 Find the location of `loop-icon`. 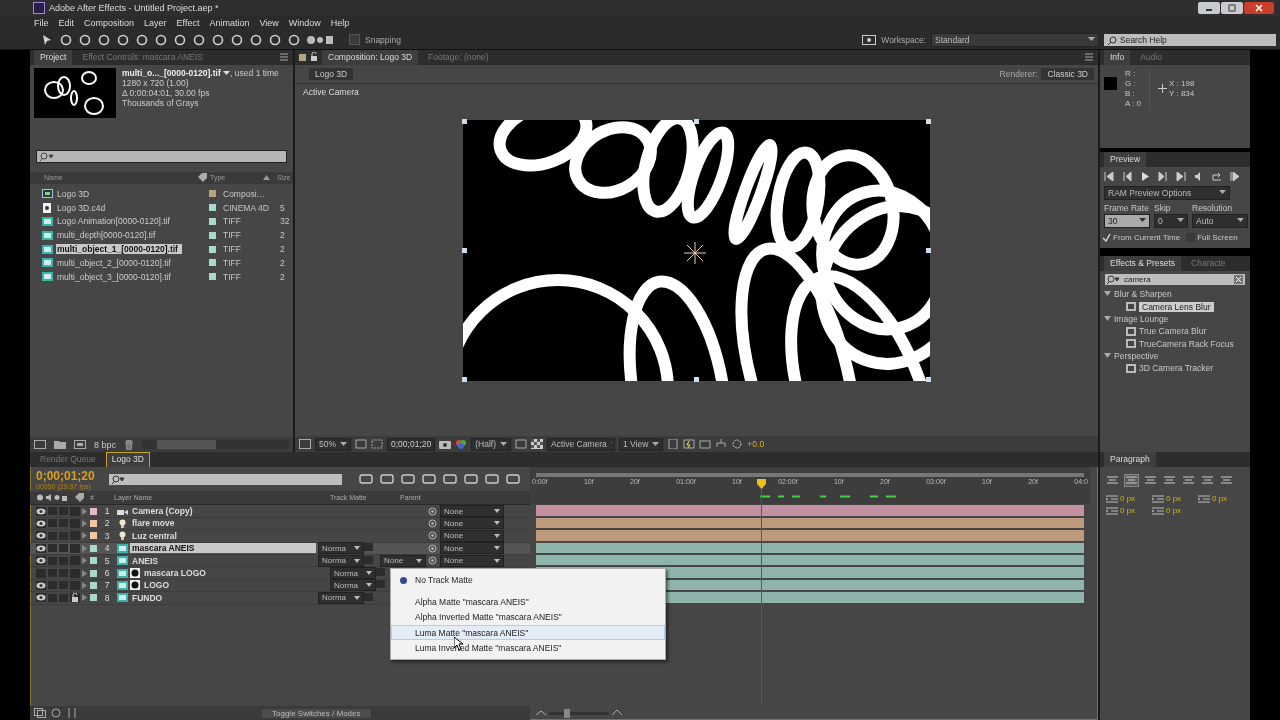

loop-icon is located at coordinates (1217, 176).